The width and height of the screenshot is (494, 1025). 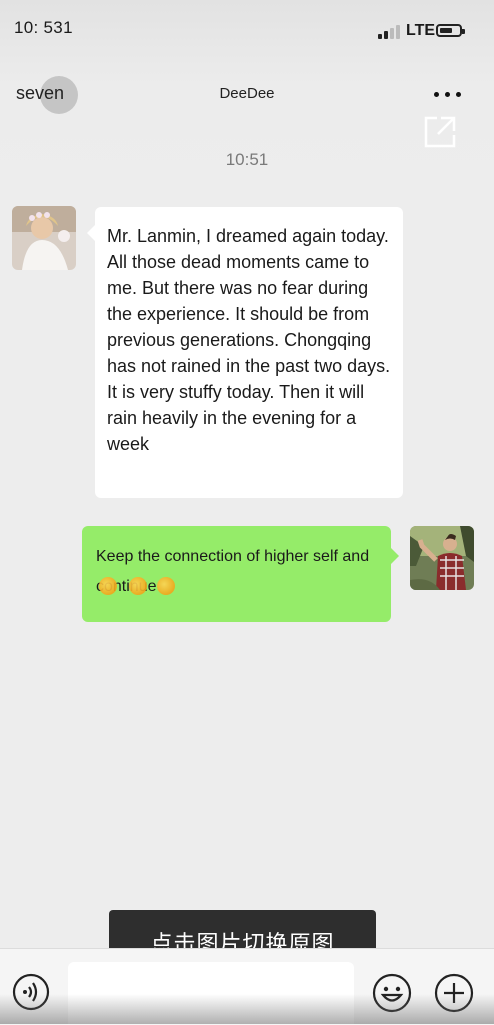 I want to click on battery-icon, so click(x=450, y=30).